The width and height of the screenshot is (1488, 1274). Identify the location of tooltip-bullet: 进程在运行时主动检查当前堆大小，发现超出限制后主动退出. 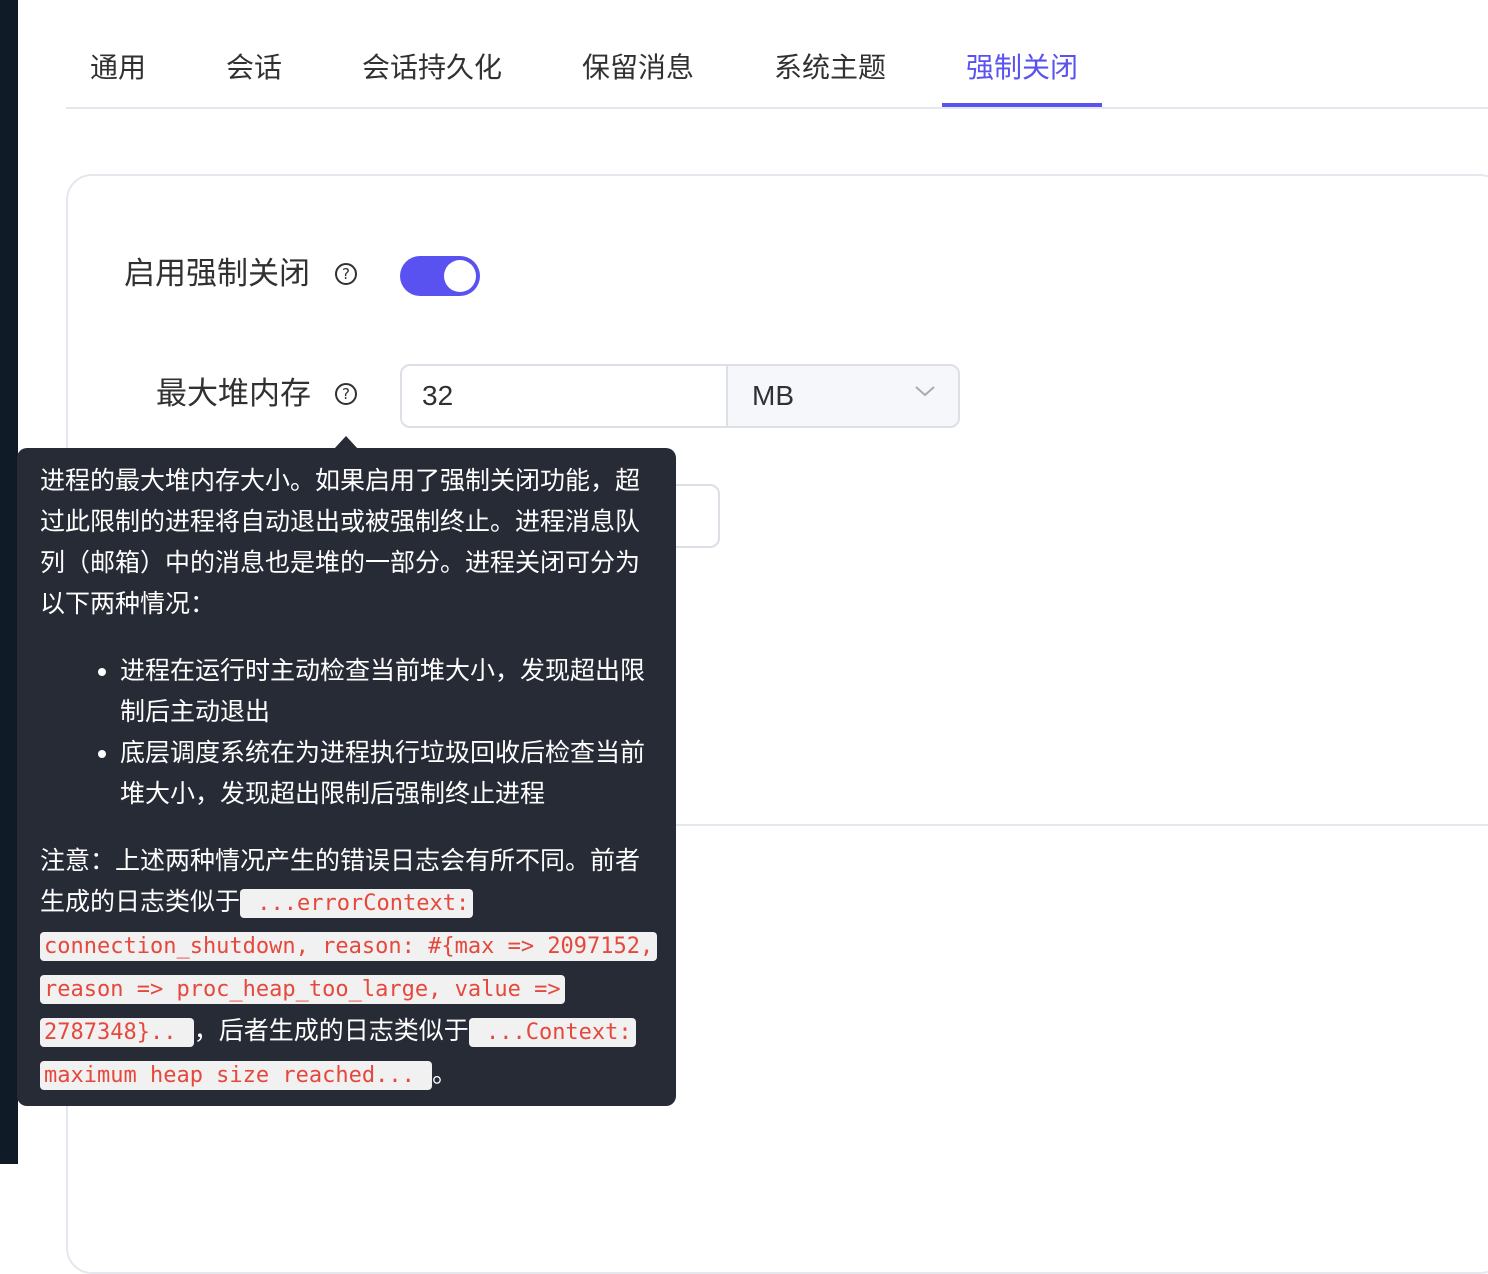
(387, 691).